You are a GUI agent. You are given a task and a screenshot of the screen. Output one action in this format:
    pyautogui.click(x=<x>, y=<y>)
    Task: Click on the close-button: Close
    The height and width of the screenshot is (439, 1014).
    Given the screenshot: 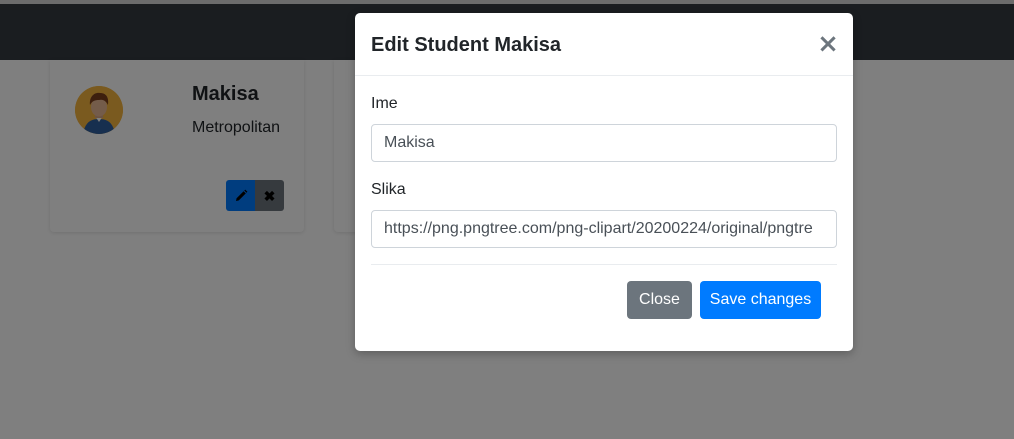 What is the action you would take?
    pyautogui.click(x=659, y=300)
    